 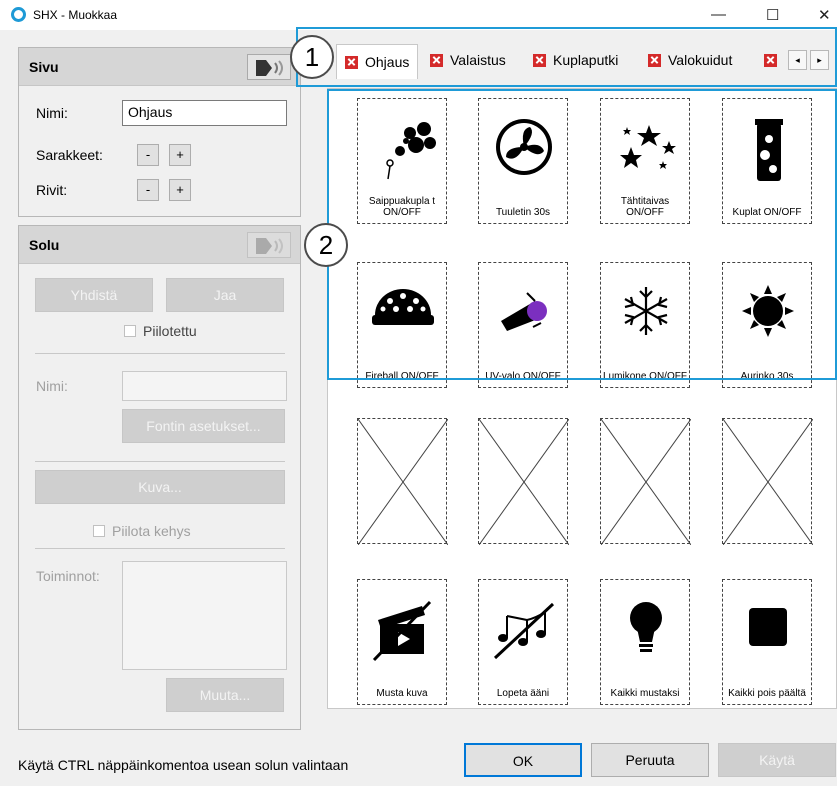 I want to click on cell-label: Musta kuva, so click(x=402, y=693).